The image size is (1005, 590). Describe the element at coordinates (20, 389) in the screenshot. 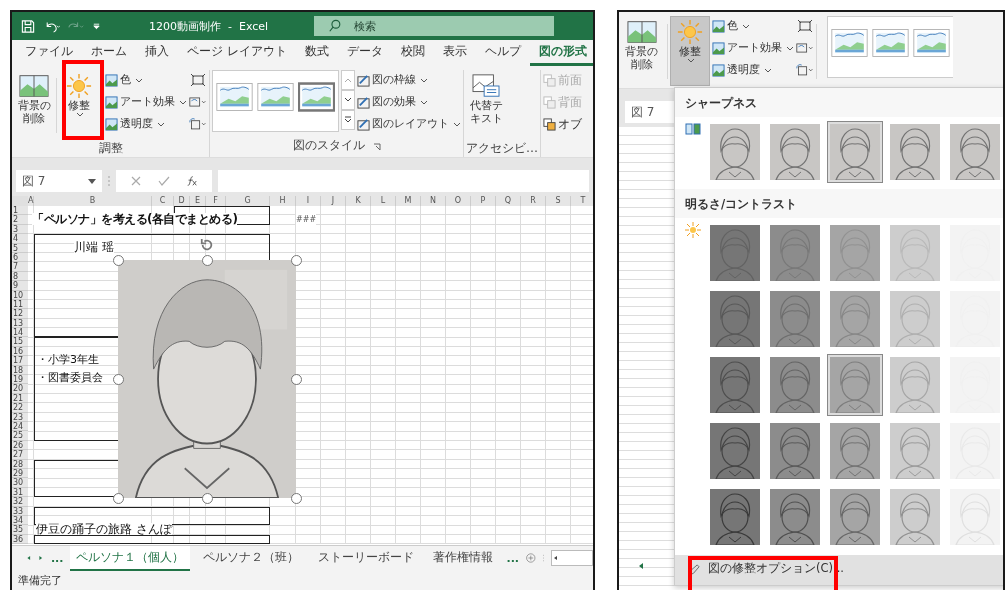

I see `row-header: 20` at that location.